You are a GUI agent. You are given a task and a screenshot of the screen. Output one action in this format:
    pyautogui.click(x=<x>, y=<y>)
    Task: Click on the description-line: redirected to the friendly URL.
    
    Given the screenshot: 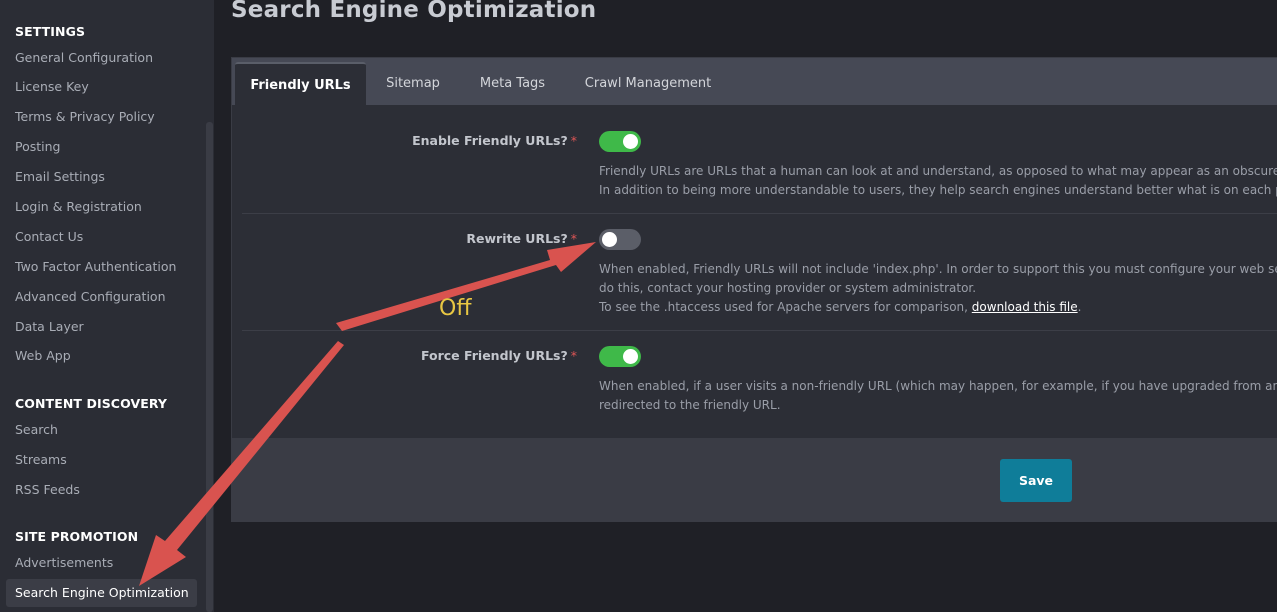 What is the action you would take?
    pyautogui.click(x=690, y=405)
    